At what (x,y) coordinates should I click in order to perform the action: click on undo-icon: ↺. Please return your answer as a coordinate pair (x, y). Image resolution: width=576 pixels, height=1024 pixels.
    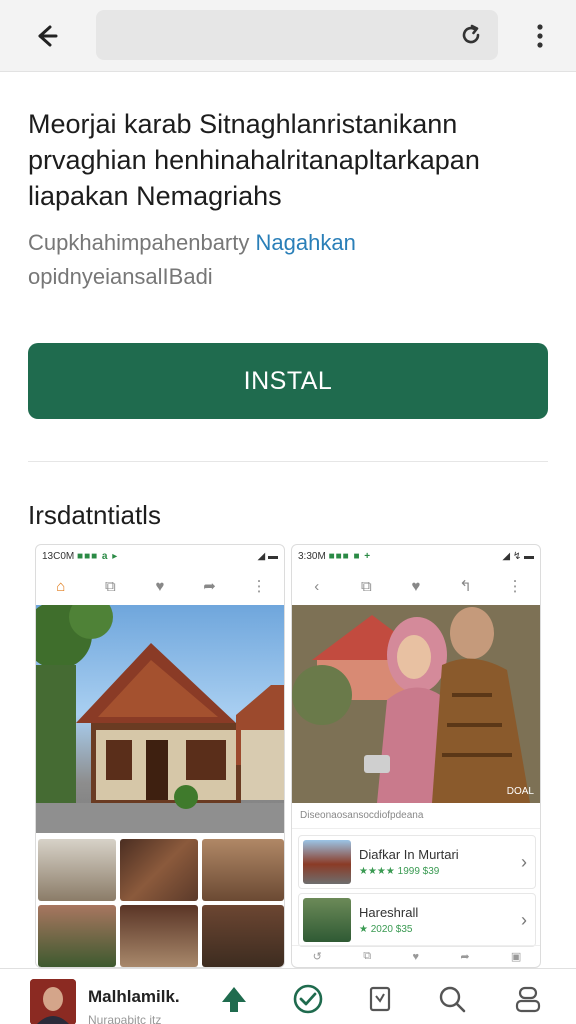
    Looking at the image, I should click on (317, 956).